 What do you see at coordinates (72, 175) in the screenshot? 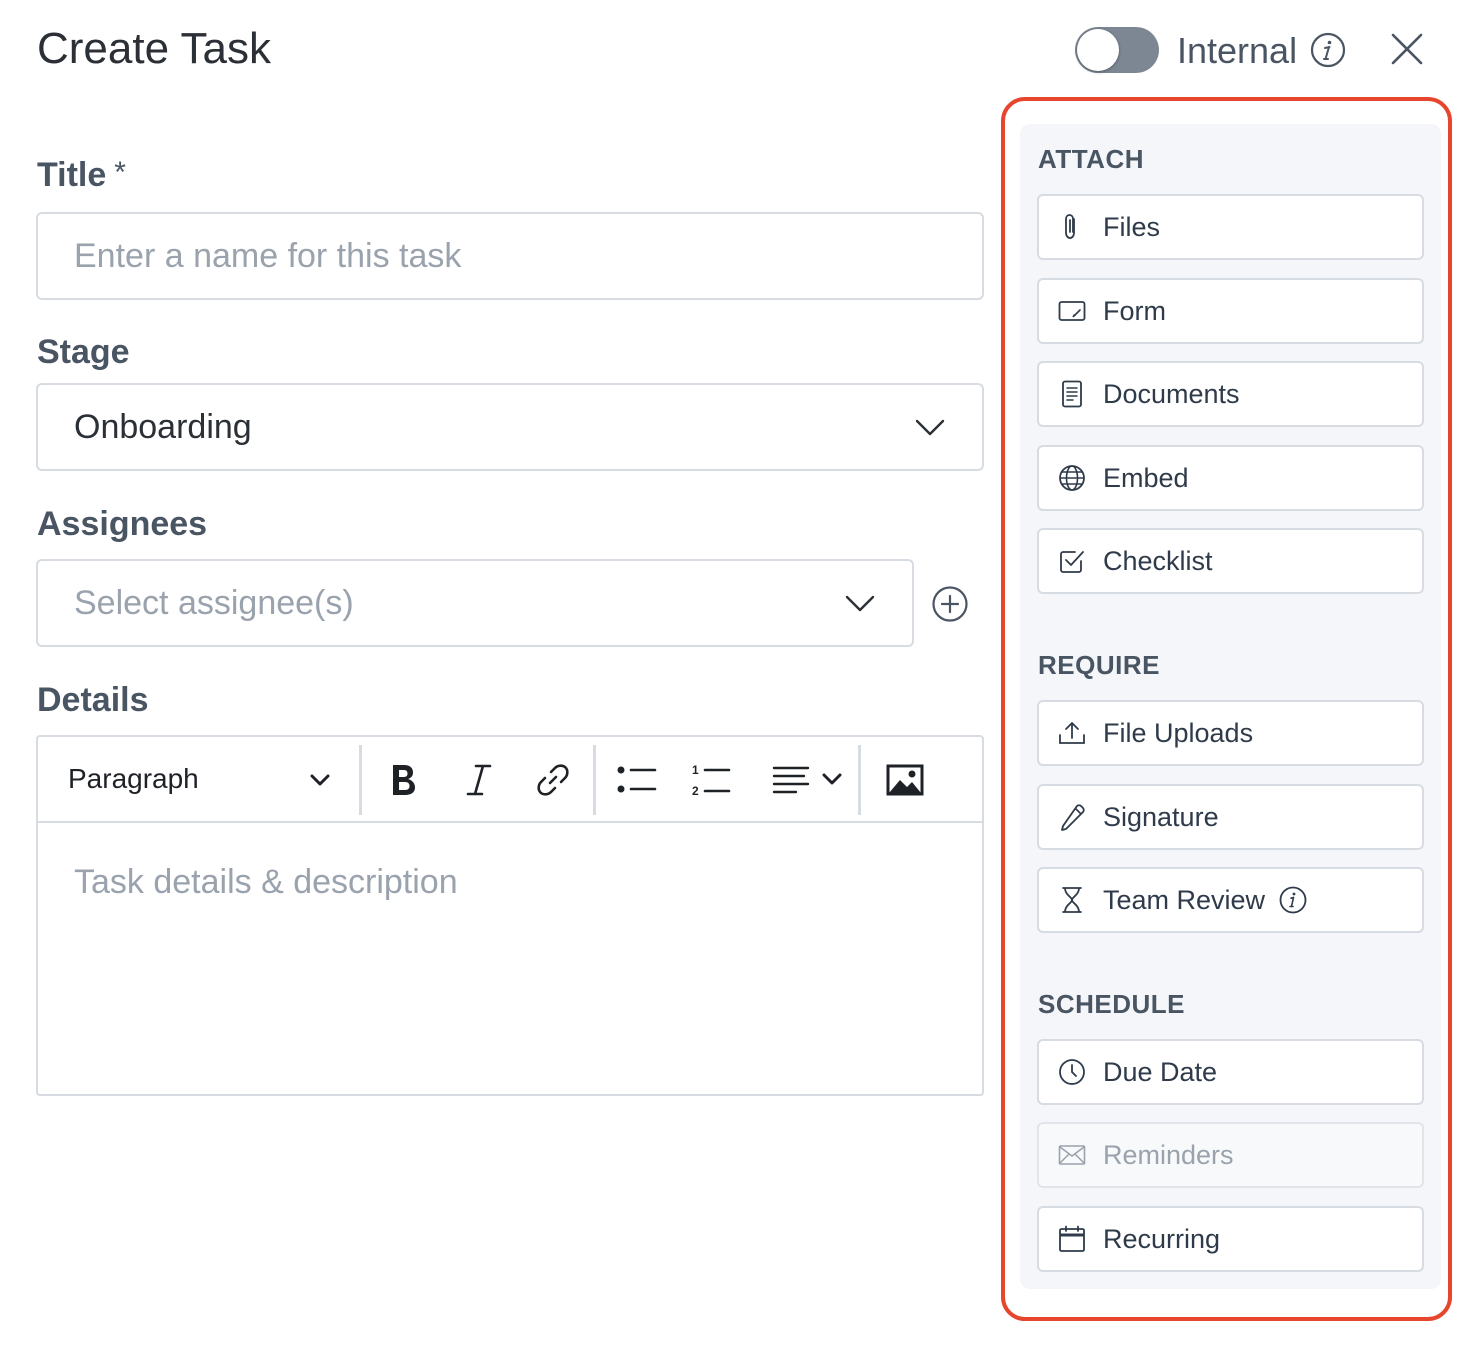
I see `title-label-text: Title` at bounding box center [72, 175].